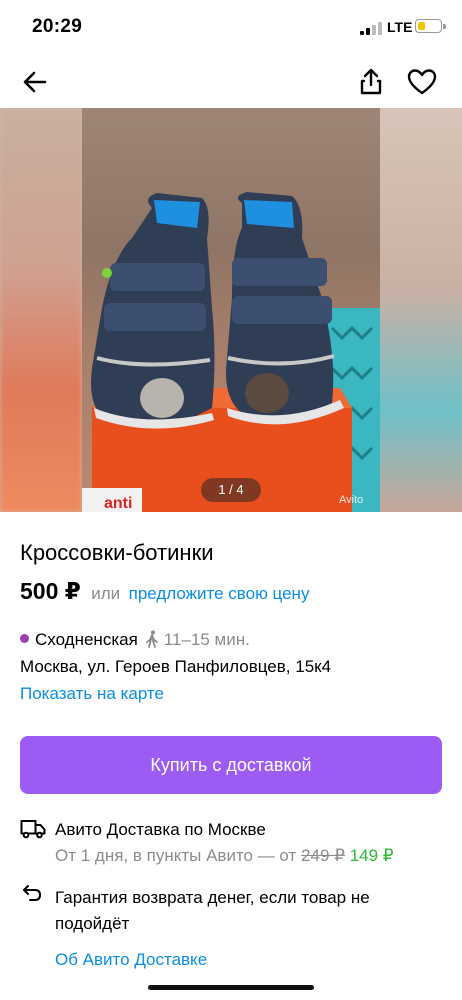  What do you see at coordinates (421, 310) in the screenshot?
I see `gallery-blur-right` at bounding box center [421, 310].